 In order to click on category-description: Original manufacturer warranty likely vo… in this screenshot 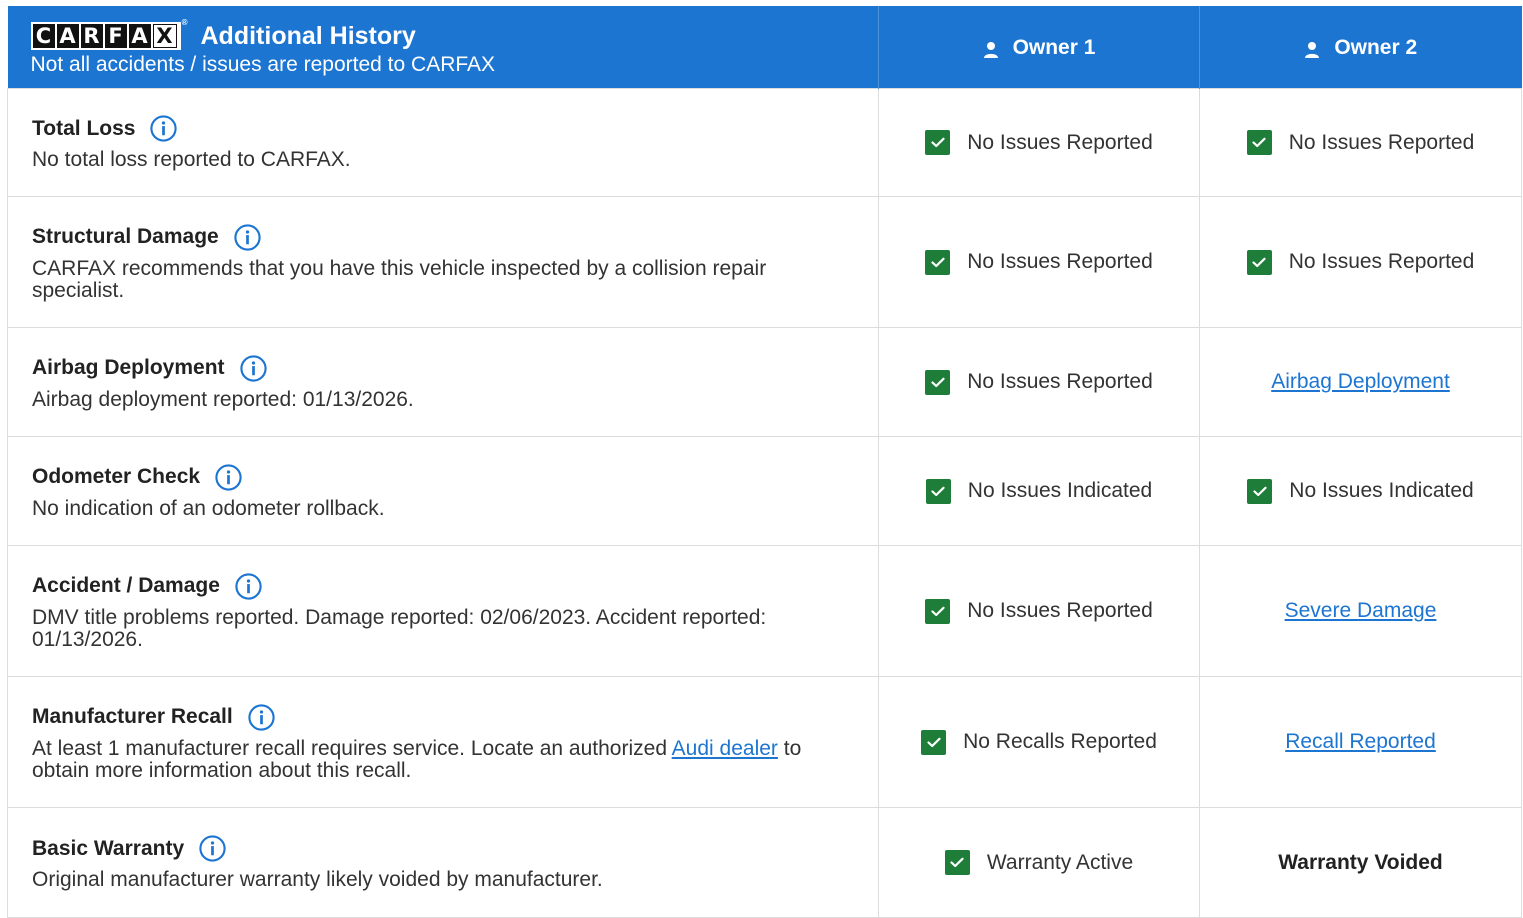, I will do `click(317, 879)`.